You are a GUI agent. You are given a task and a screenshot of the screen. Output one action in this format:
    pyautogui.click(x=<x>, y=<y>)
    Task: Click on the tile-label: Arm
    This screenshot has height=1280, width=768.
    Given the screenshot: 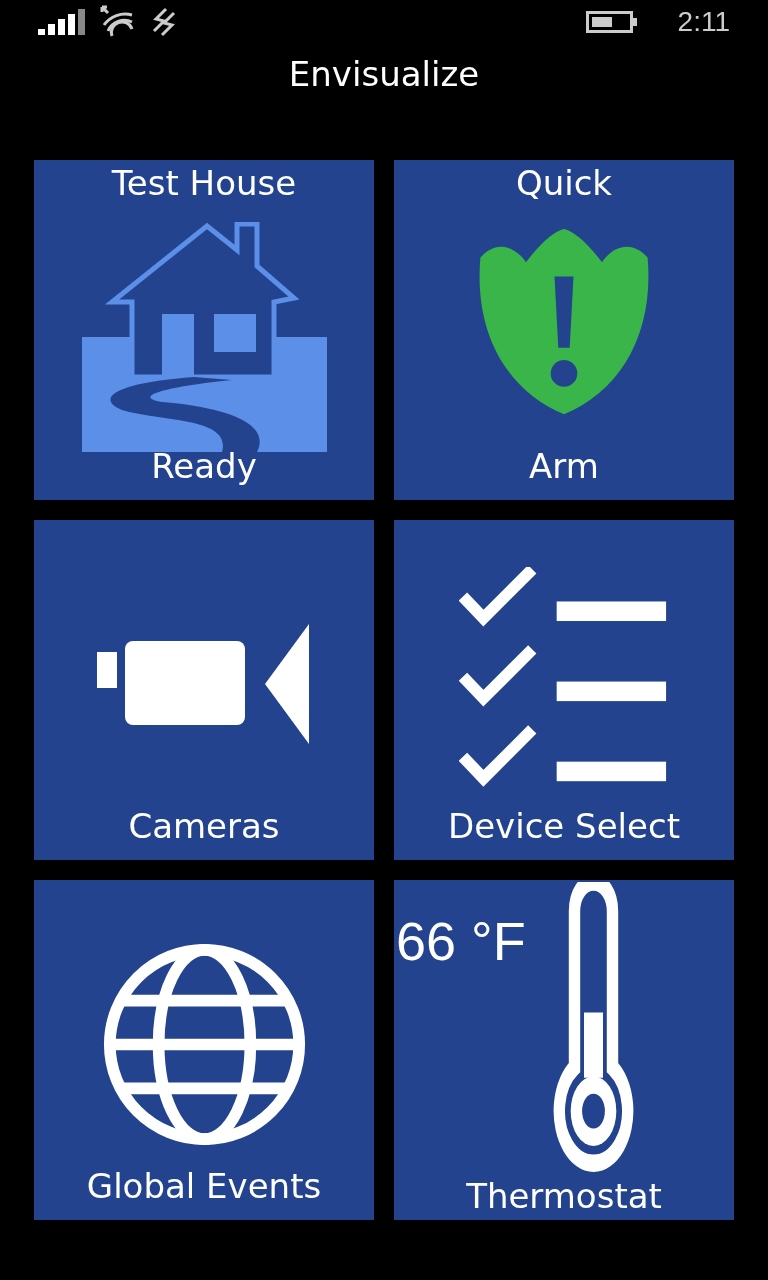 What is the action you would take?
    pyautogui.click(x=564, y=466)
    